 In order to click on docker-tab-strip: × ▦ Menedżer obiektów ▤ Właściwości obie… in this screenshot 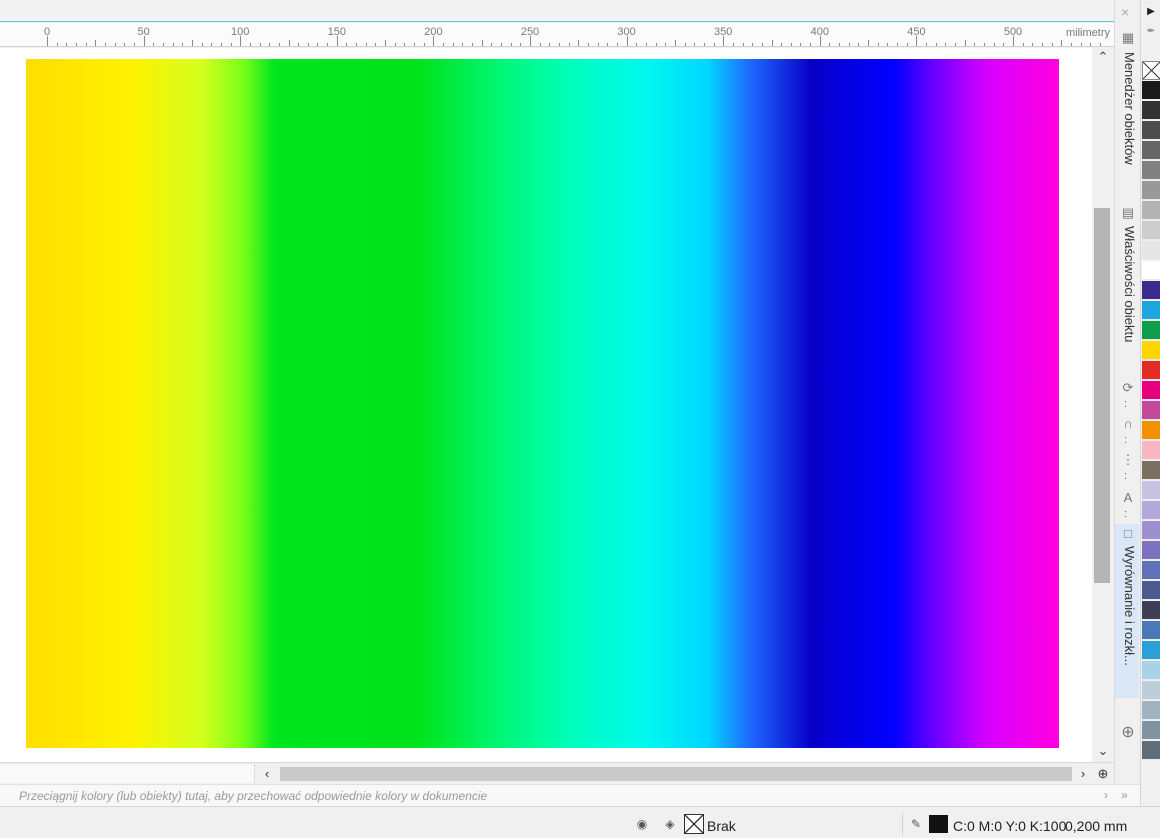, I will do `click(1126, 392)`.